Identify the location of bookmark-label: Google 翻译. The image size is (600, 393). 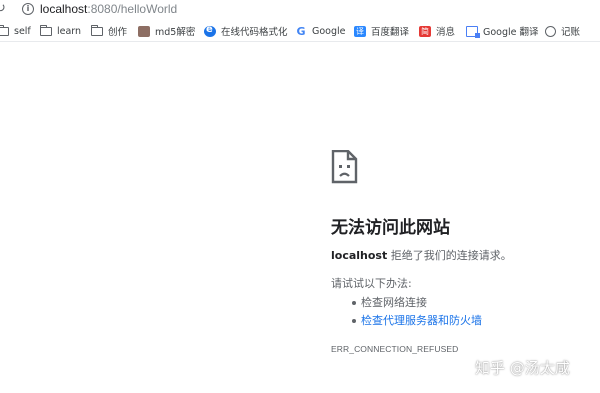
(511, 32).